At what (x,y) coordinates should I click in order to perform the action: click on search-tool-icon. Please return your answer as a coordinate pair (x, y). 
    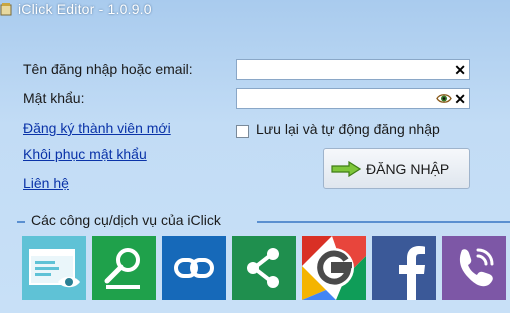
    Looking at the image, I should click on (122, 268).